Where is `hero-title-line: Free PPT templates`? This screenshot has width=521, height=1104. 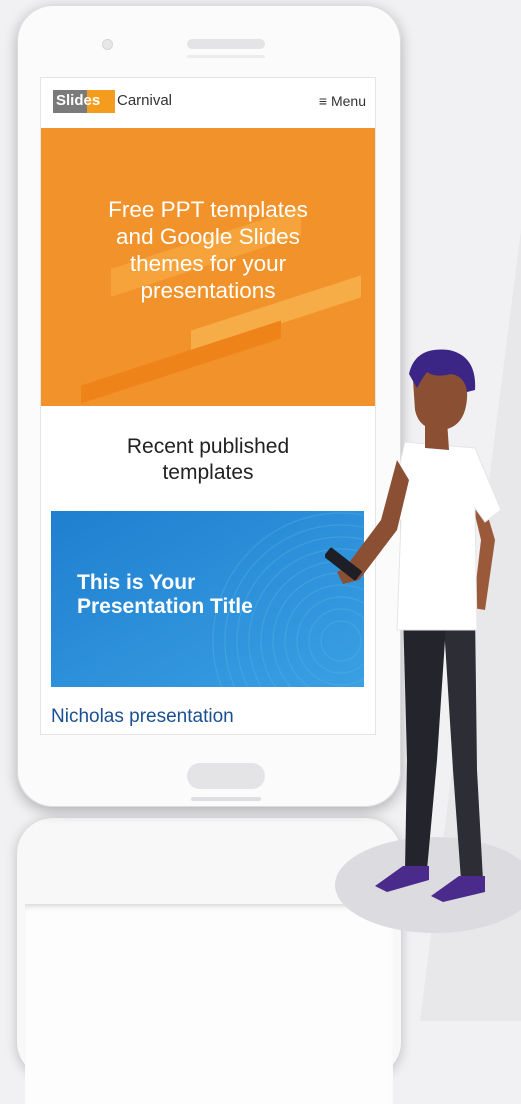 hero-title-line: Free PPT templates is located at coordinates (208, 209).